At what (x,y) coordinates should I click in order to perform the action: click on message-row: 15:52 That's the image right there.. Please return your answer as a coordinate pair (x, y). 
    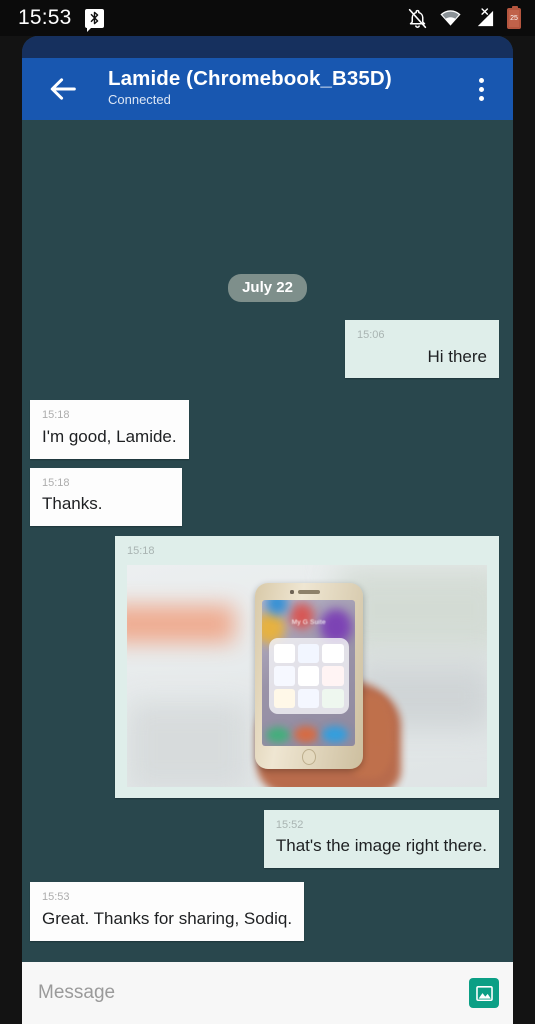
    Looking at the image, I should click on (267, 839).